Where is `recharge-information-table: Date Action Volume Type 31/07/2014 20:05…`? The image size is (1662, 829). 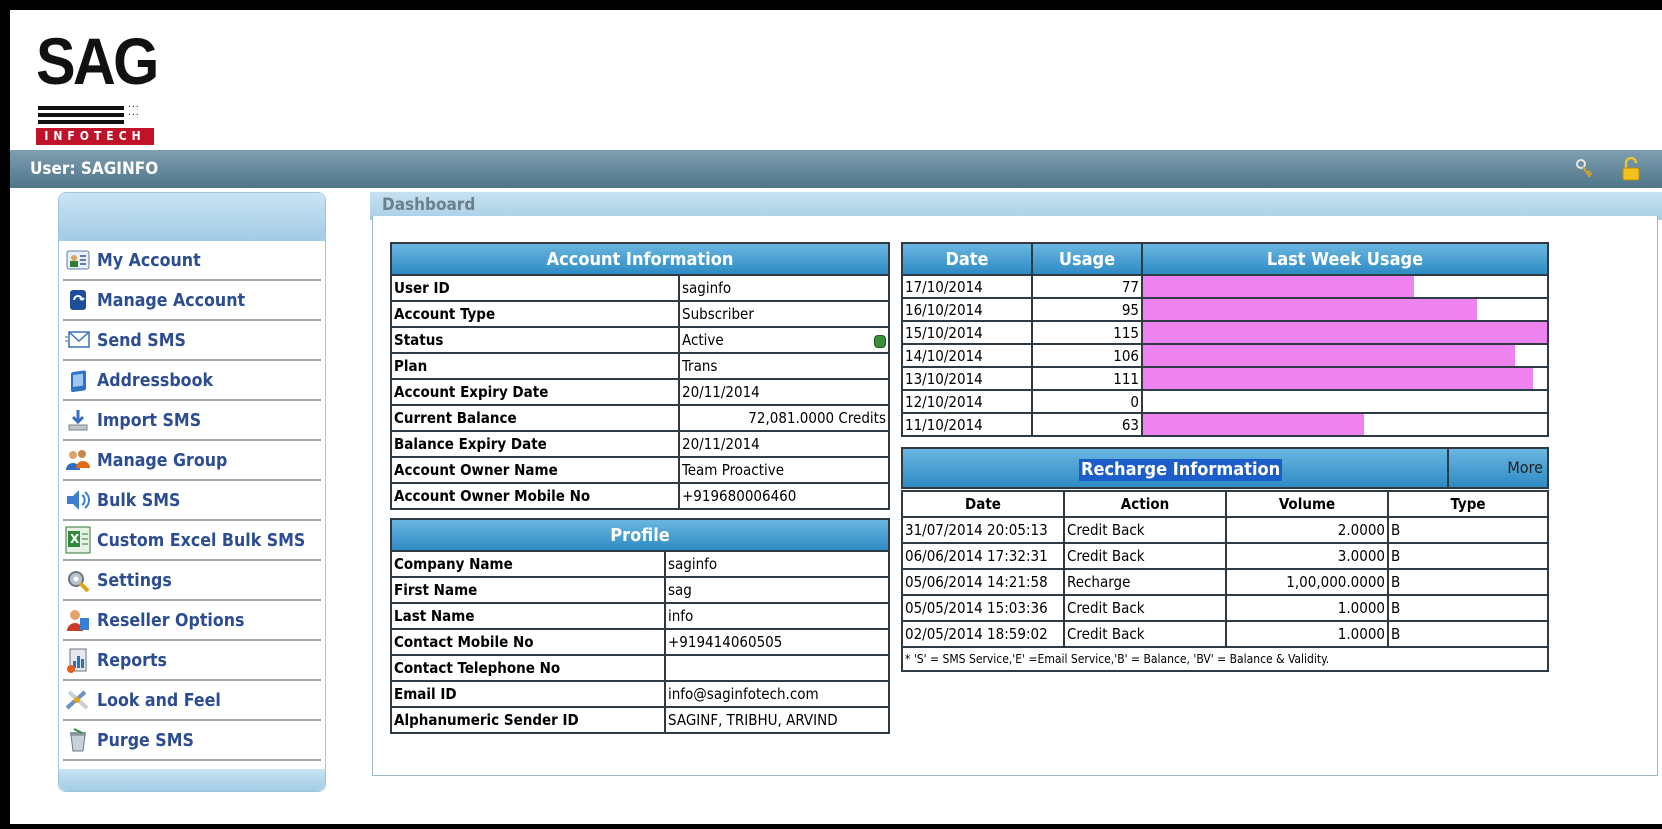 recharge-information-table: Date Action Volume Type 31/07/2014 20:05… is located at coordinates (1225, 581).